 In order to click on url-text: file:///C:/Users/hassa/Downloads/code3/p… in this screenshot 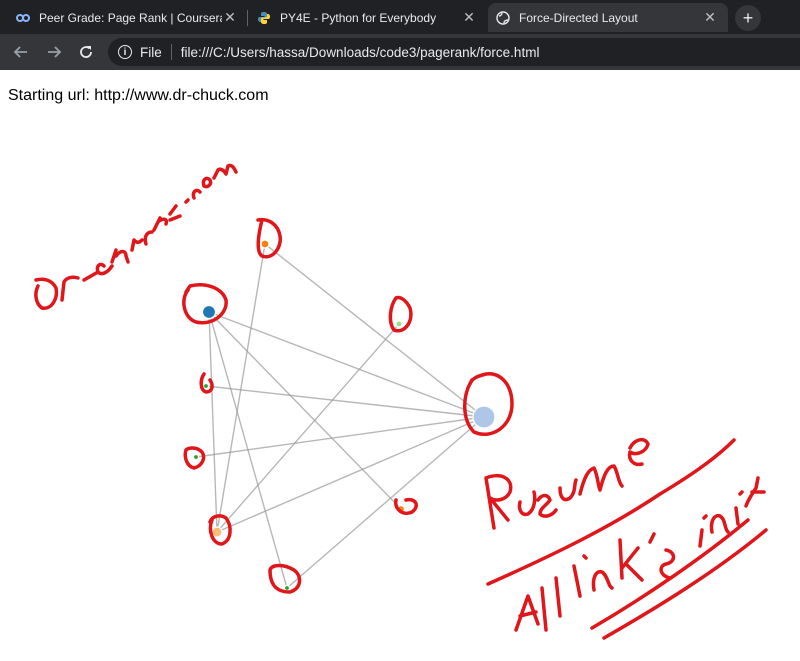, I will do `click(360, 52)`.